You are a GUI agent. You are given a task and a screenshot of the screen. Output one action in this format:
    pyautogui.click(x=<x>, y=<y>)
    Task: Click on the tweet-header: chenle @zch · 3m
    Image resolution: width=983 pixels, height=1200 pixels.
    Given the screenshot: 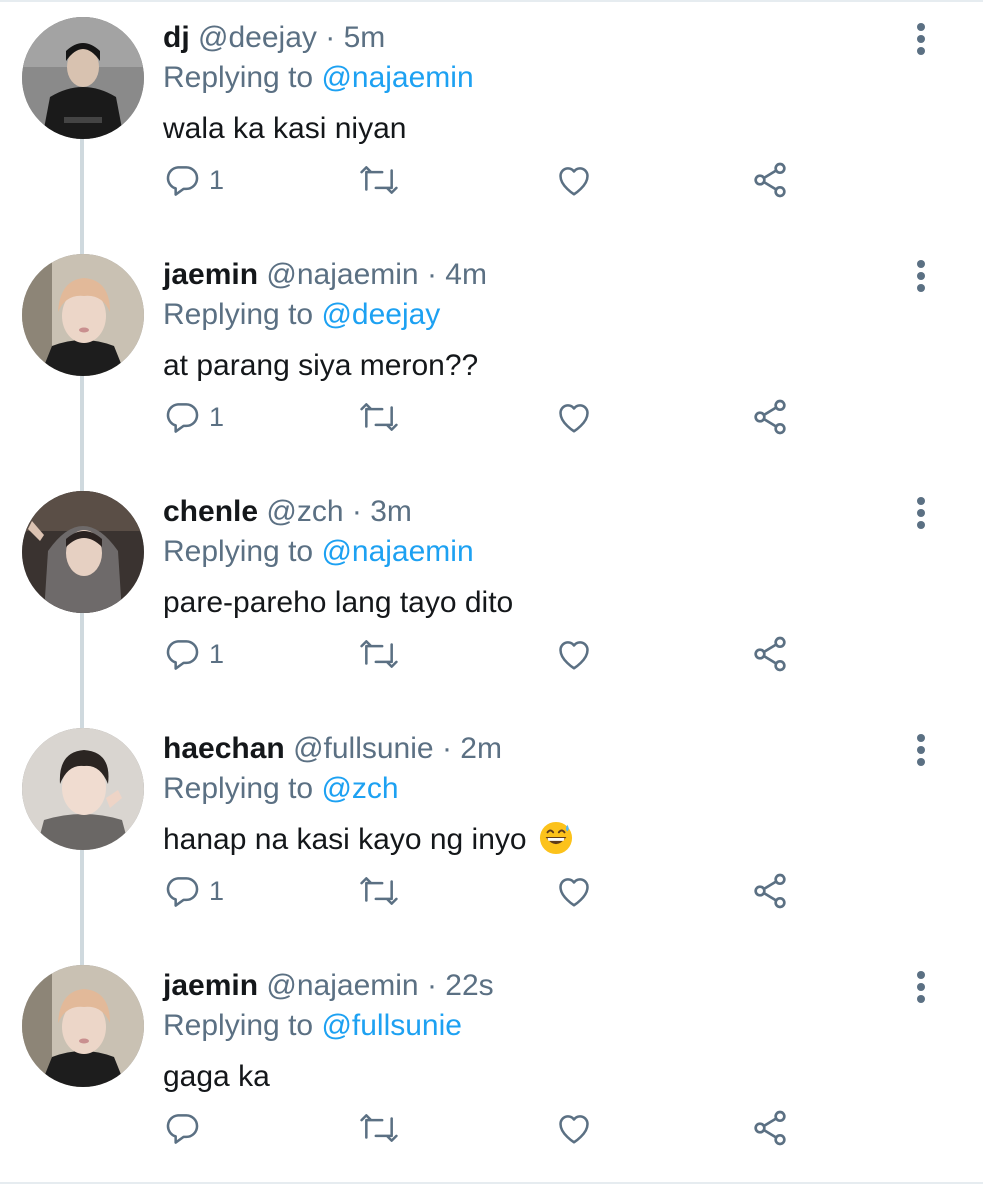 What is the action you would take?
    pyautogui.click(x=287, y=512)
    